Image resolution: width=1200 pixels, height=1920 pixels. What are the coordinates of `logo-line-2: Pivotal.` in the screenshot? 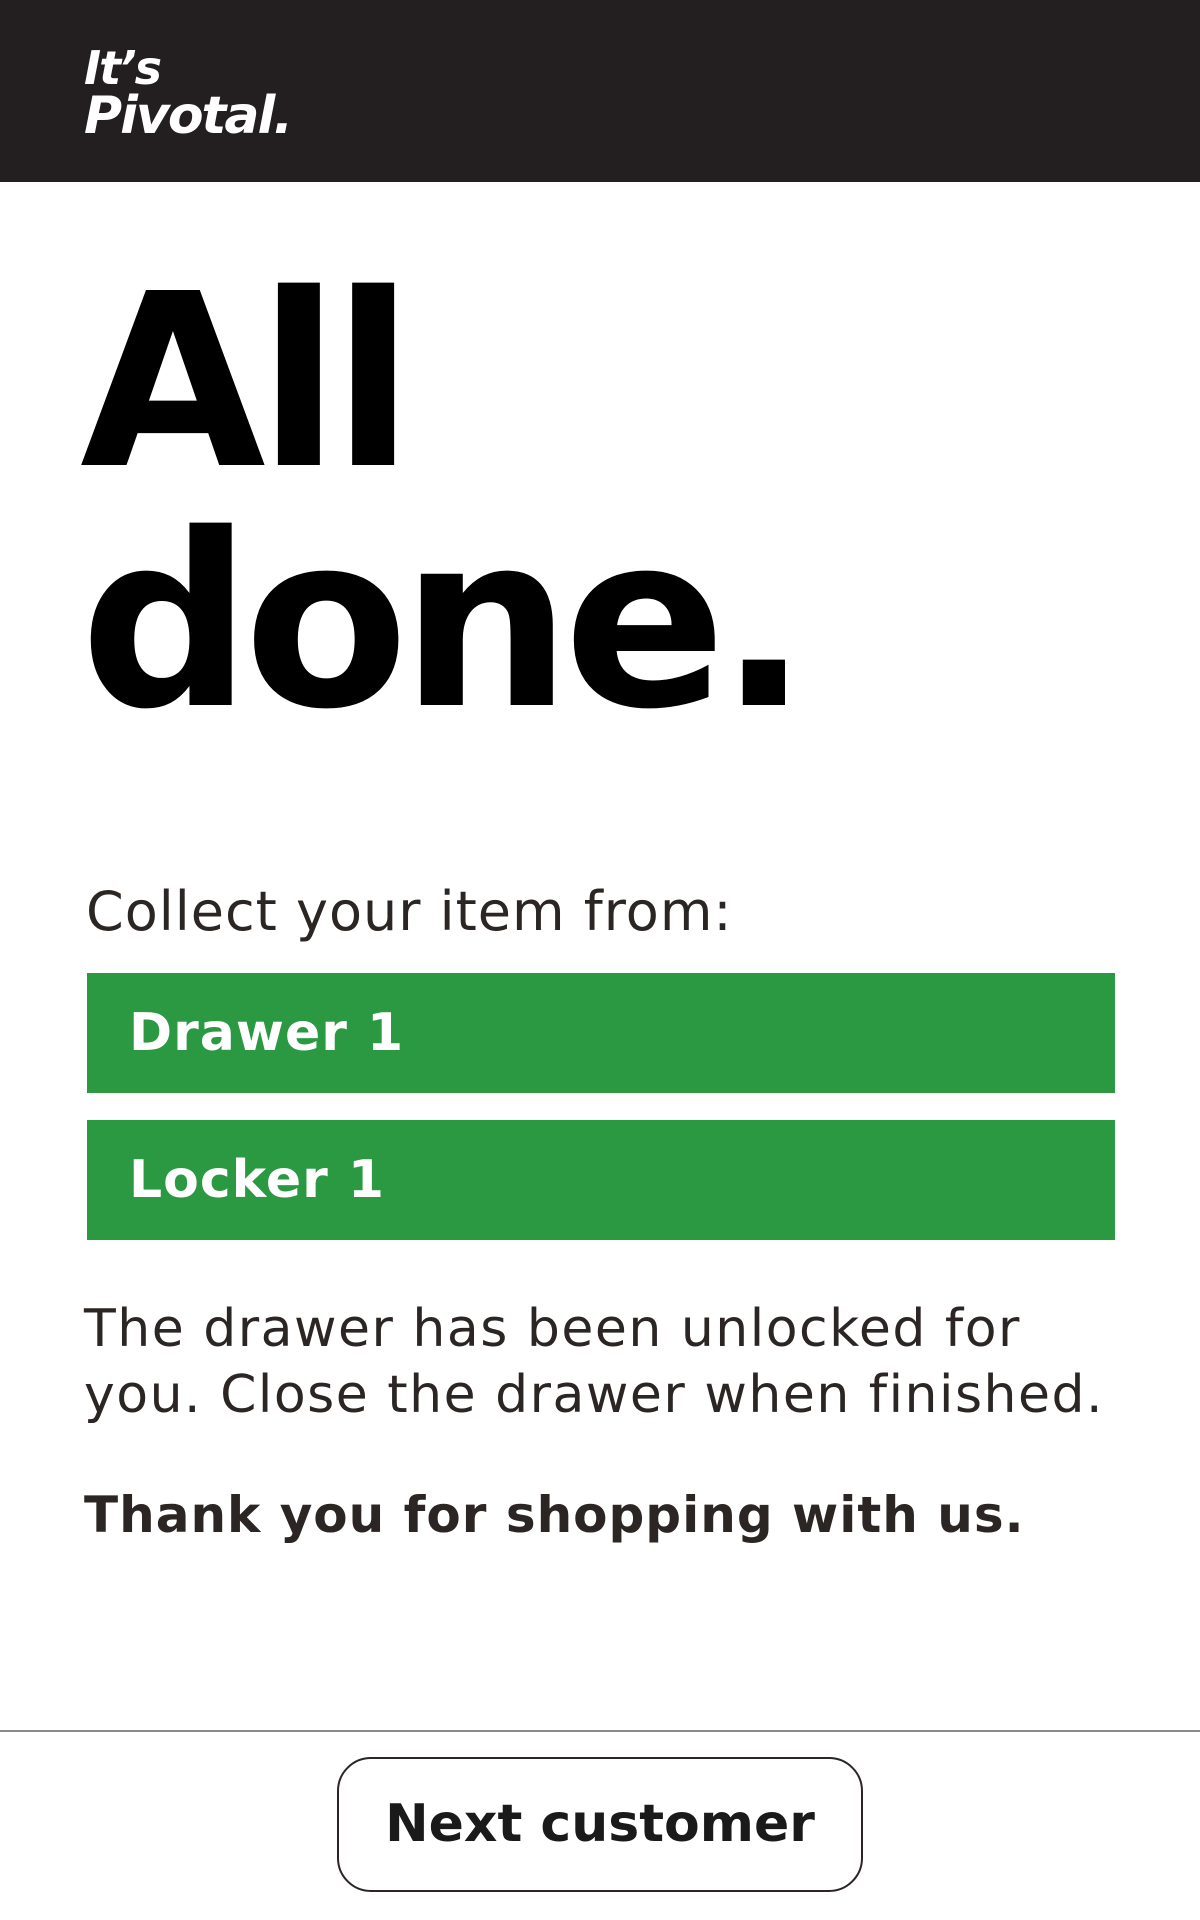 It's located at (188, 116).